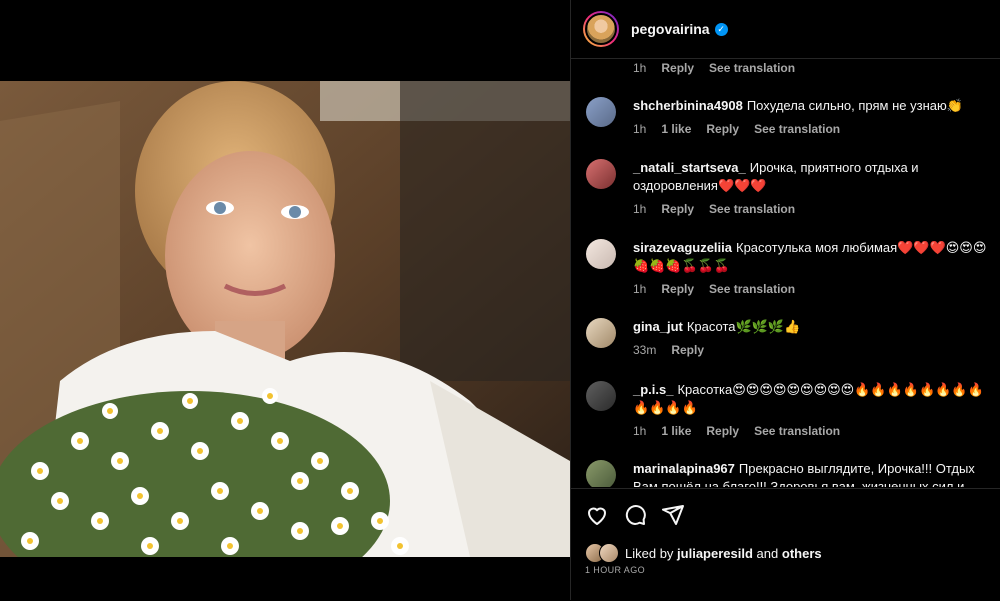 This screenshot has height=601, width=1000. Describe the element at coordinates (597, 515) in the screenshot. I see `heart-icon` at that location.